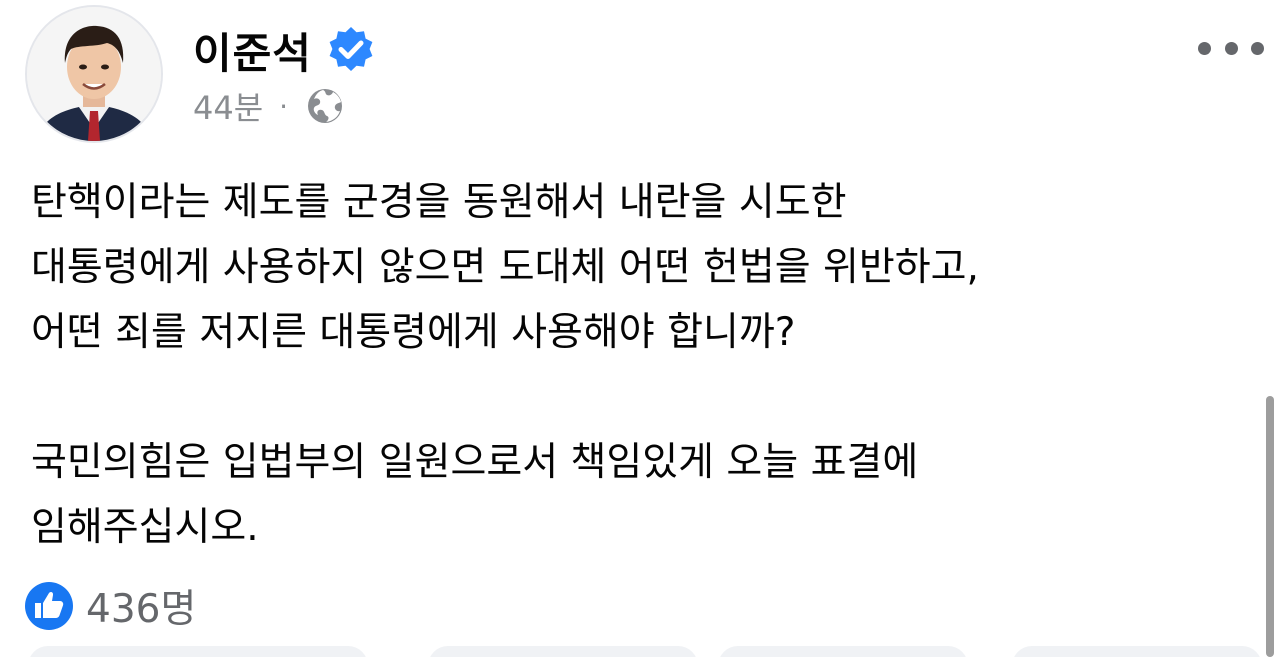  What do you see at coordinates (1137, 651) in the screenshot?
I see `send-button` at bounding box center [1137, 651].